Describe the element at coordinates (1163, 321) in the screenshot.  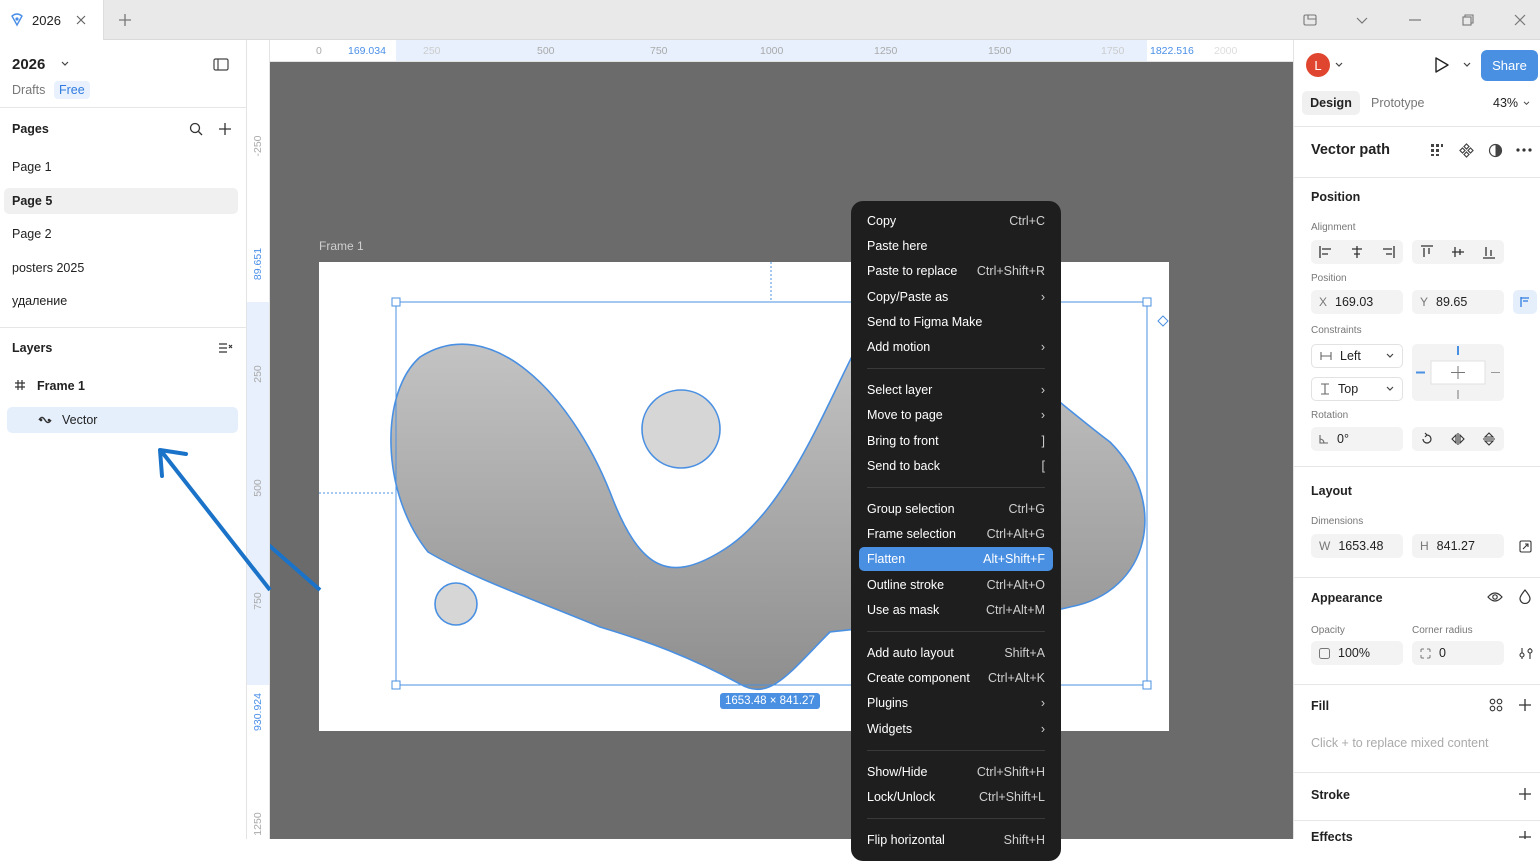
I see `rotate-handle-icon` at that location.